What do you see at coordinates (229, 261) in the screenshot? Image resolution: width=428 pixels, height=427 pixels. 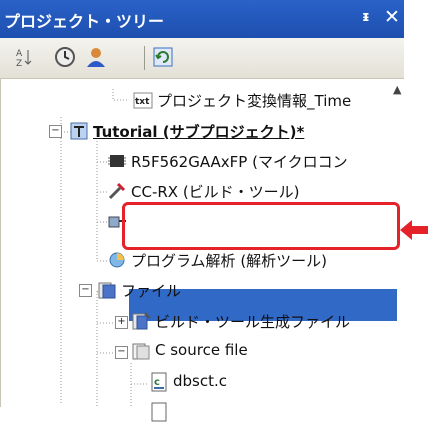 I see `tree-item-label: プログラム解析 (解析ツール)` at bounding box center [229, 261].